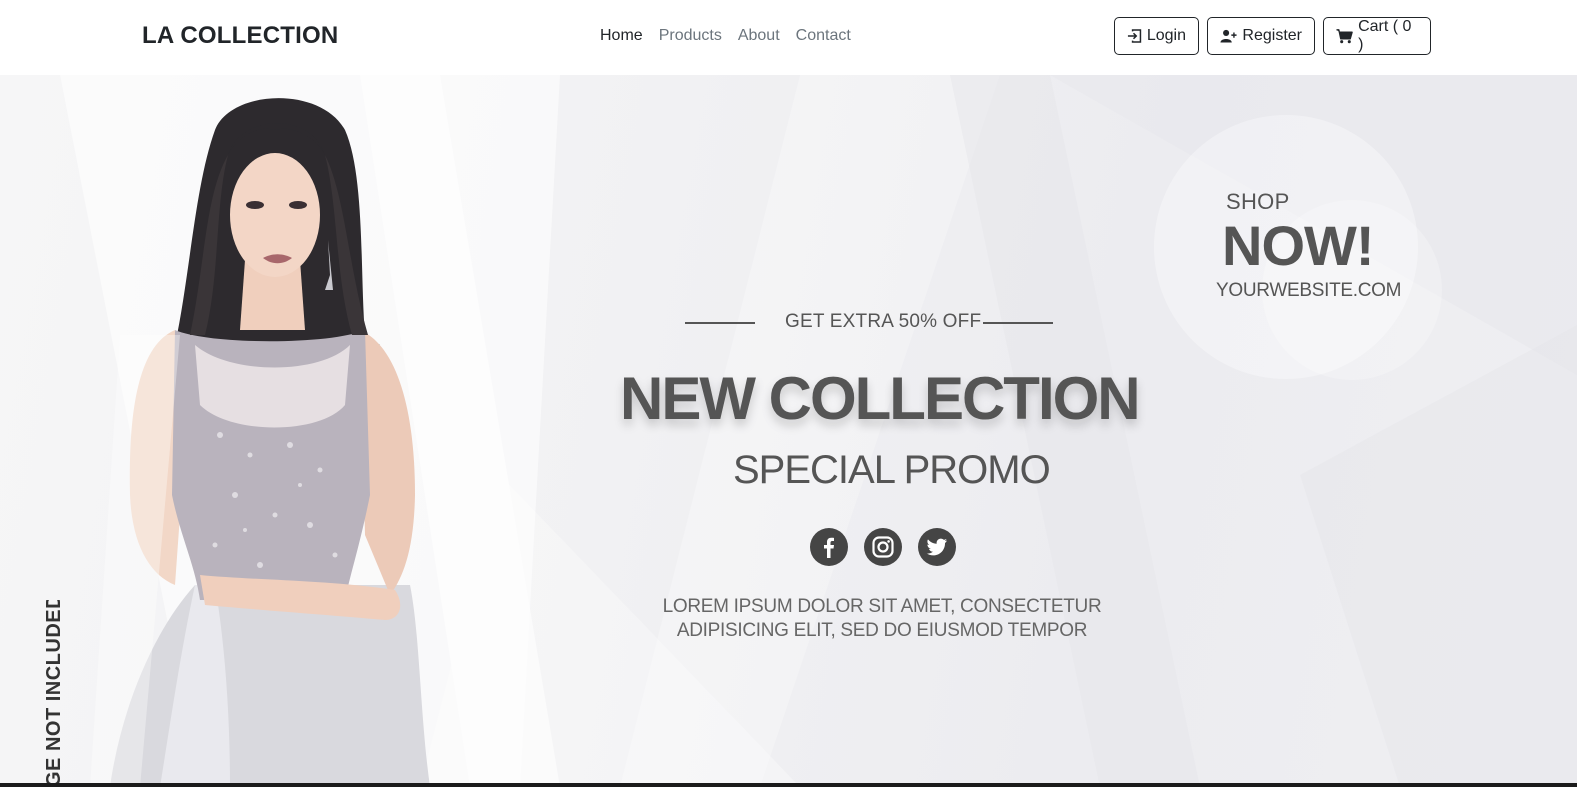 The height and width of the screenshot is (787, 1577). I want to click on promo-title: NEW COLLECTION, so click(880, 398).